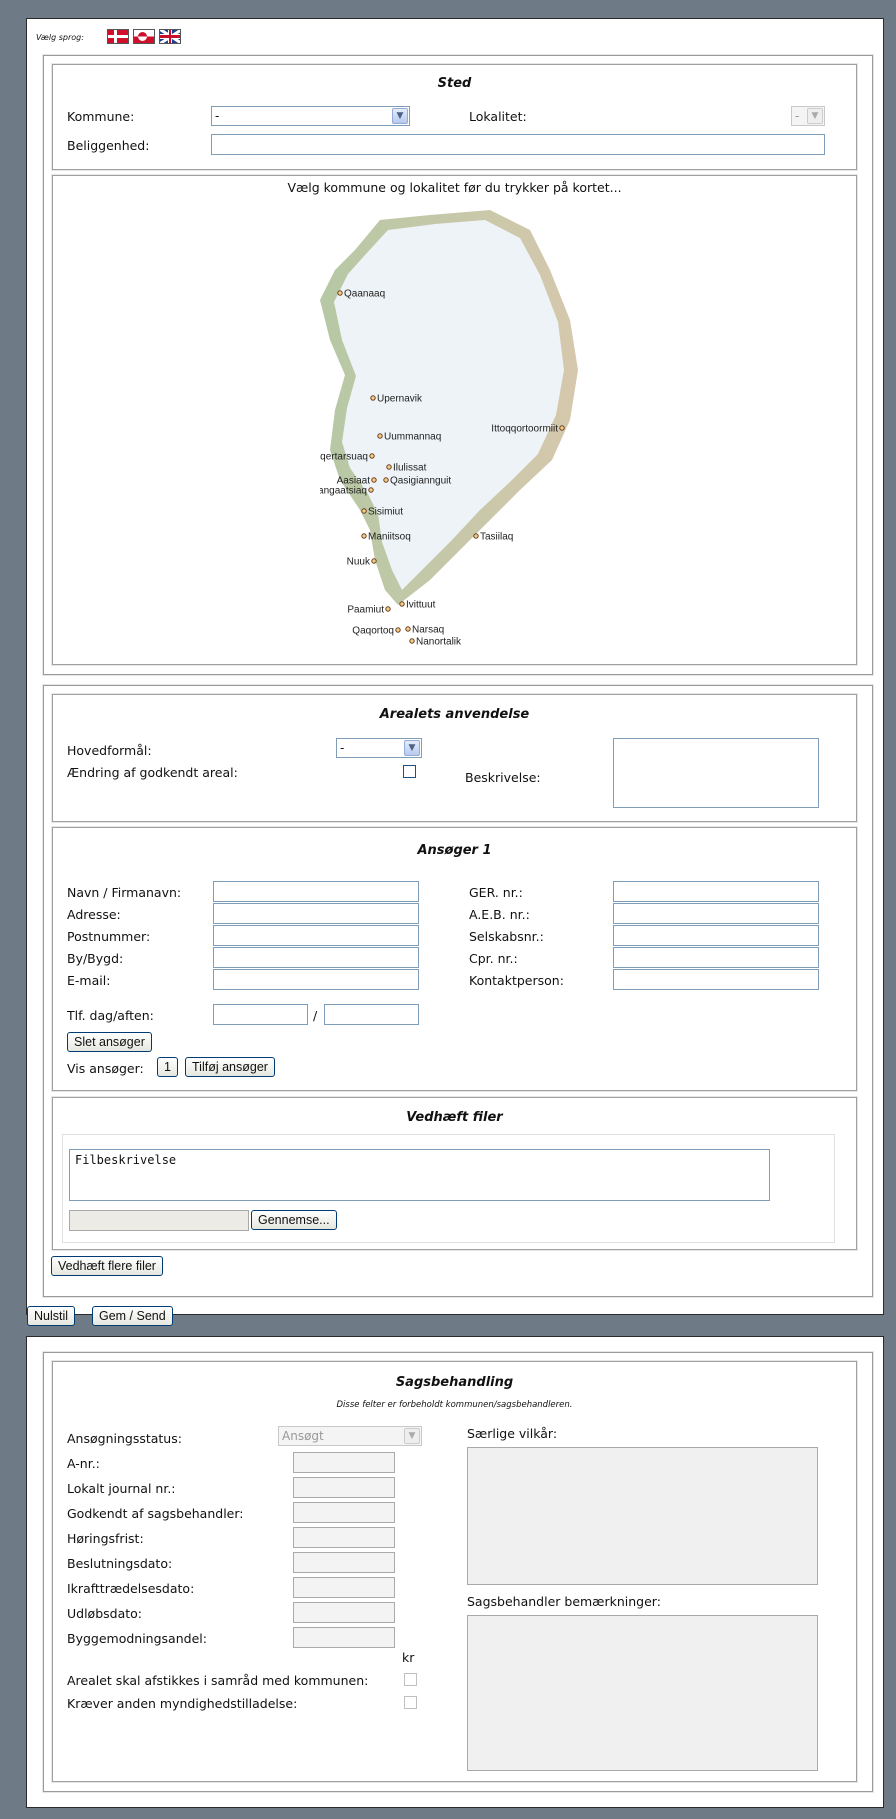 This screenshot has height=1819, width=896. What do you see at coordinates (152, 772) in the screenshot?
I see `aendring-label: Ændring af godkendt areal:` at bounding box center [152, 772].